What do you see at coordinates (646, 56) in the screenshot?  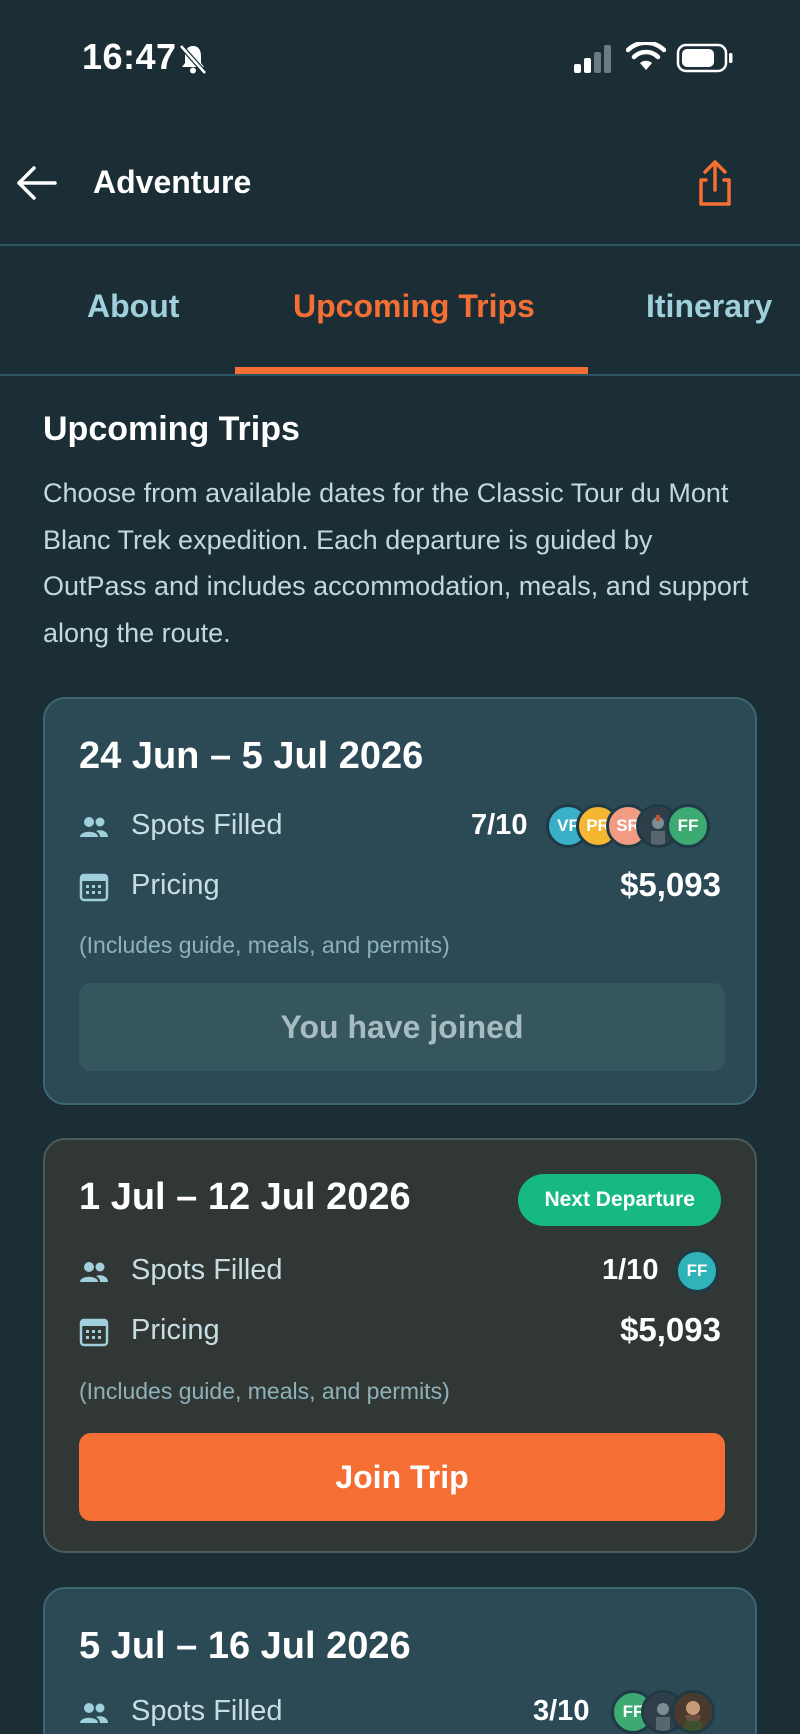 I see `wifi-icon` at bounding box center [646, 56].